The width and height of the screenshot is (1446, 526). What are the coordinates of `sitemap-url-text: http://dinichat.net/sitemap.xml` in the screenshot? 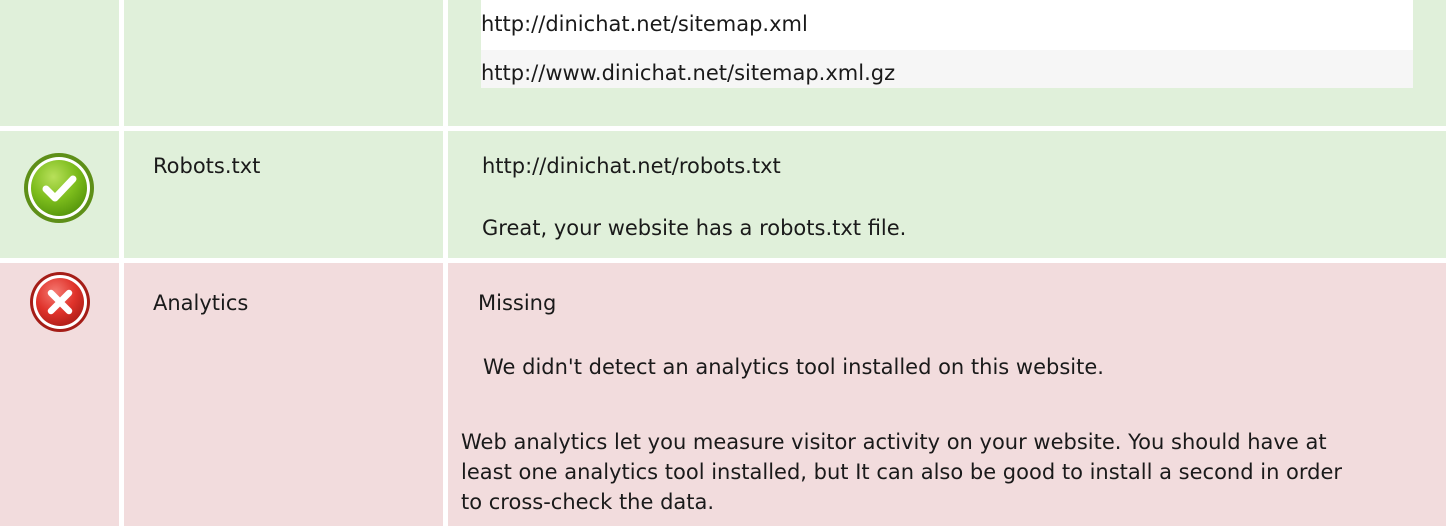 It's located at (644, 24).